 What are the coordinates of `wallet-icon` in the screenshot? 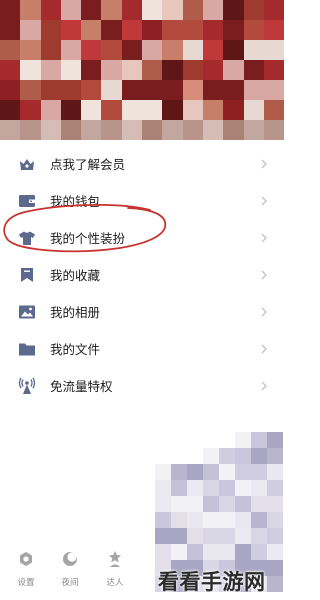 It's located at (27, 201).